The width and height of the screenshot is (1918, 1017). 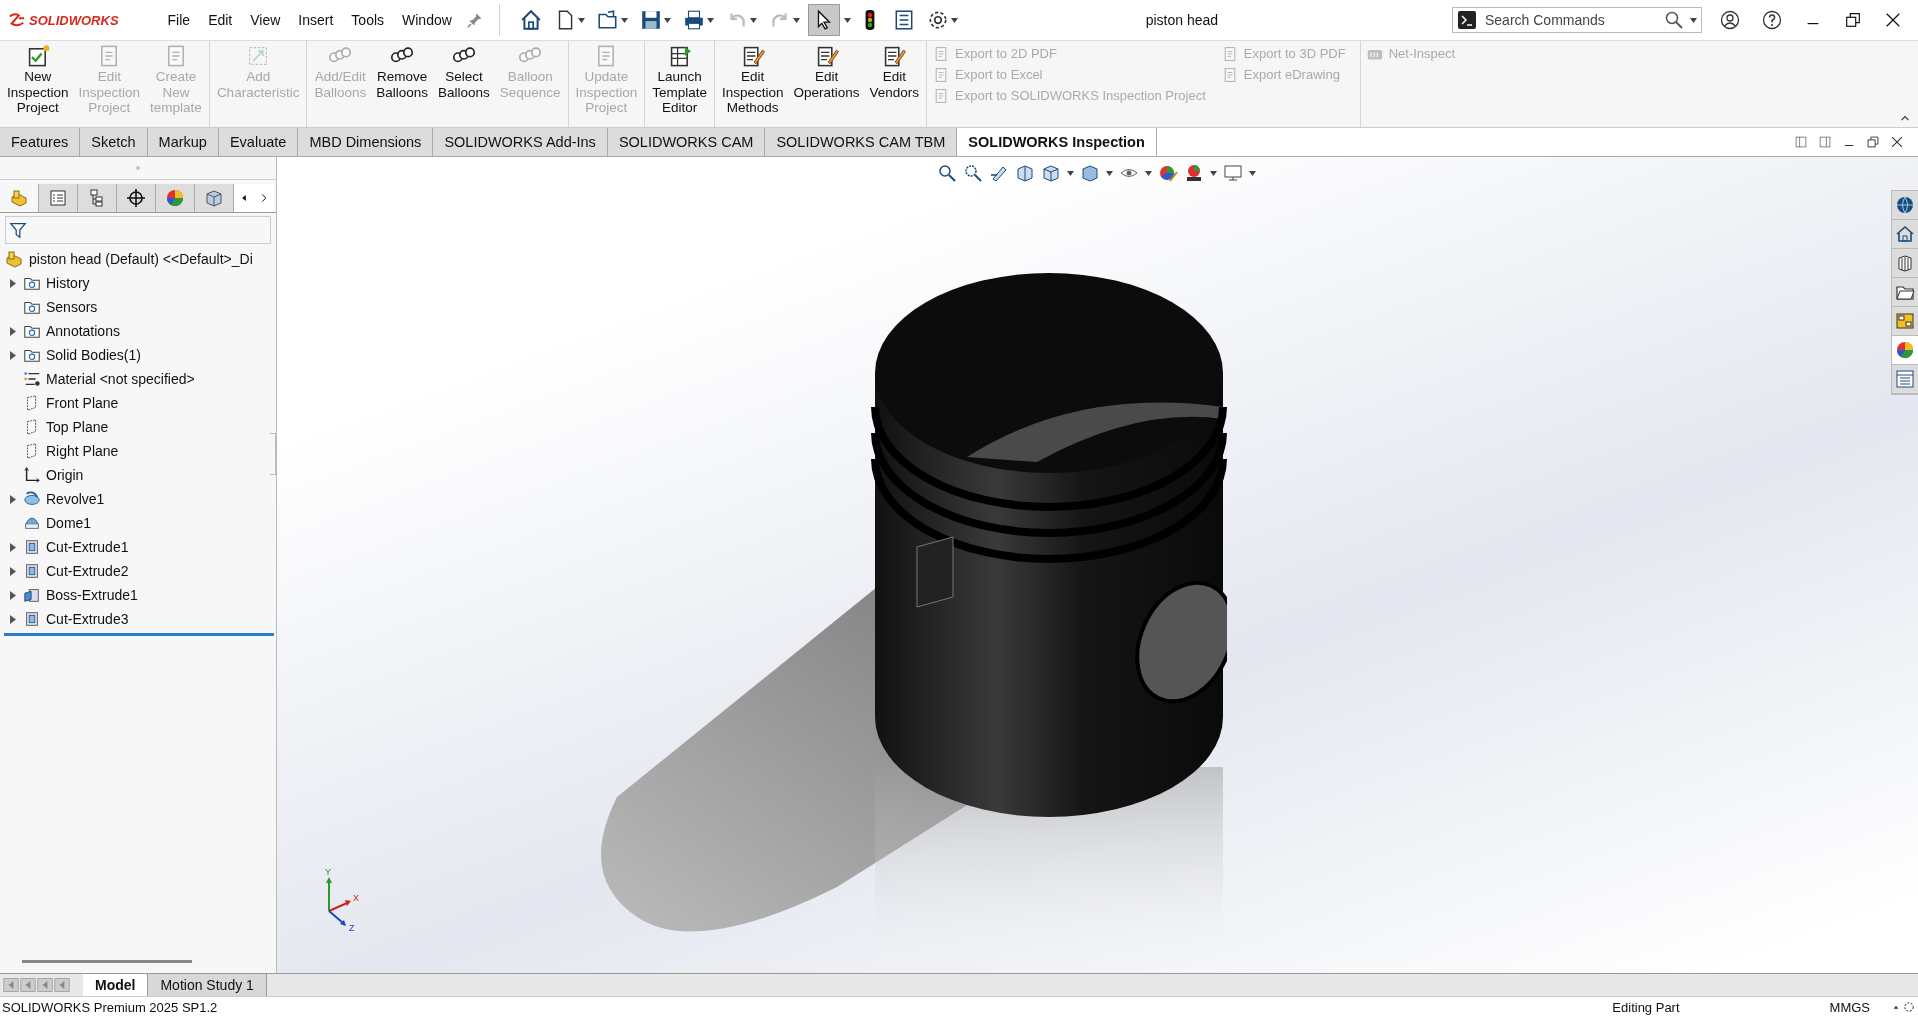 I want to click on menu-item: Edit, so click(x=220, y=20).